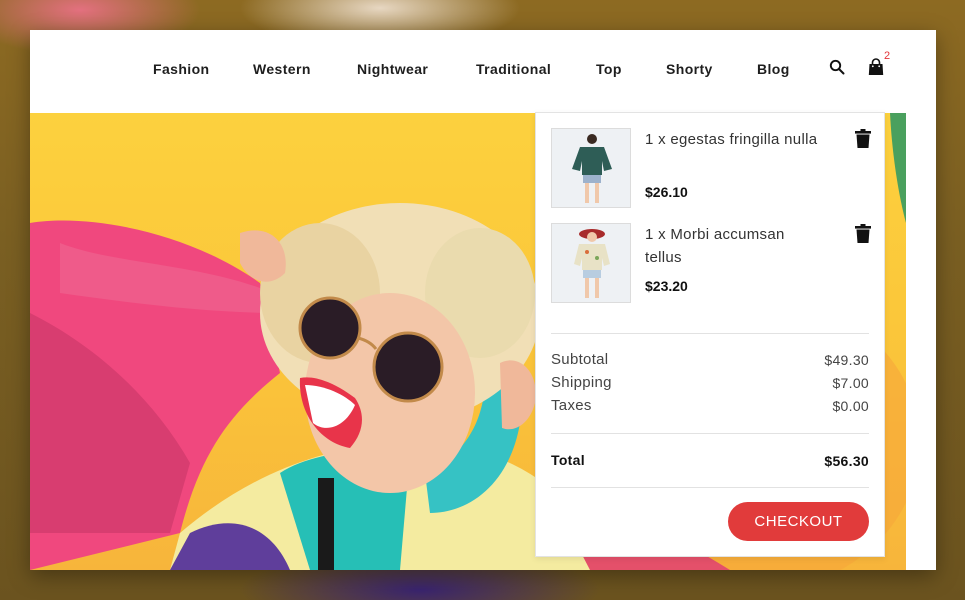  What do you see at coordinates (735, 139) in the screenshot?
I see `cart-item-name: 1 x egestas fringilla nulla` at bounding box center [735, 139].